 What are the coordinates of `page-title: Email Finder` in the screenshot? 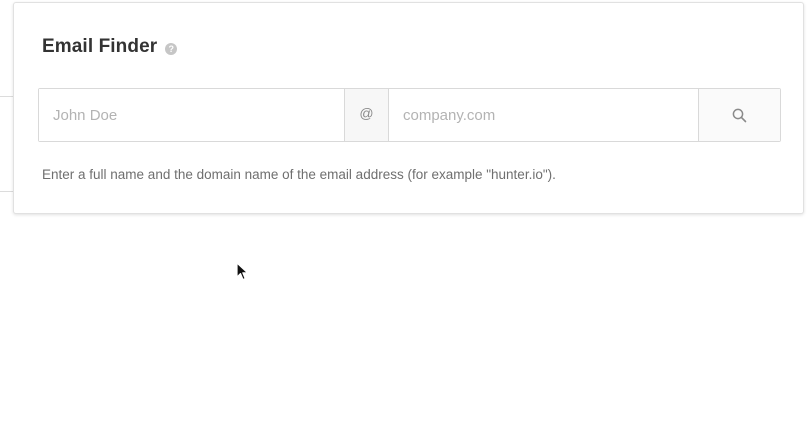 It's located at (100, 46).